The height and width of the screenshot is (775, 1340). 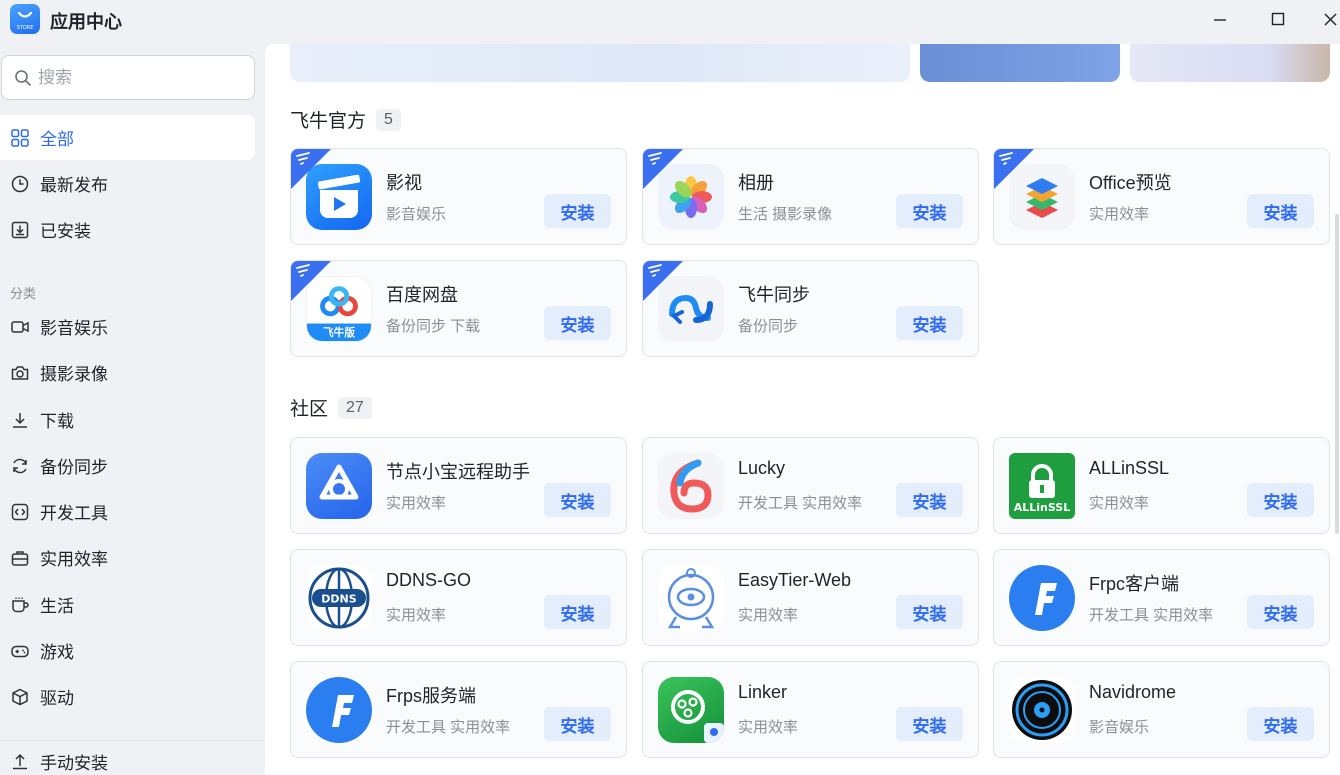 I want to click on maximize-icon, so click(x=1278, y=19).